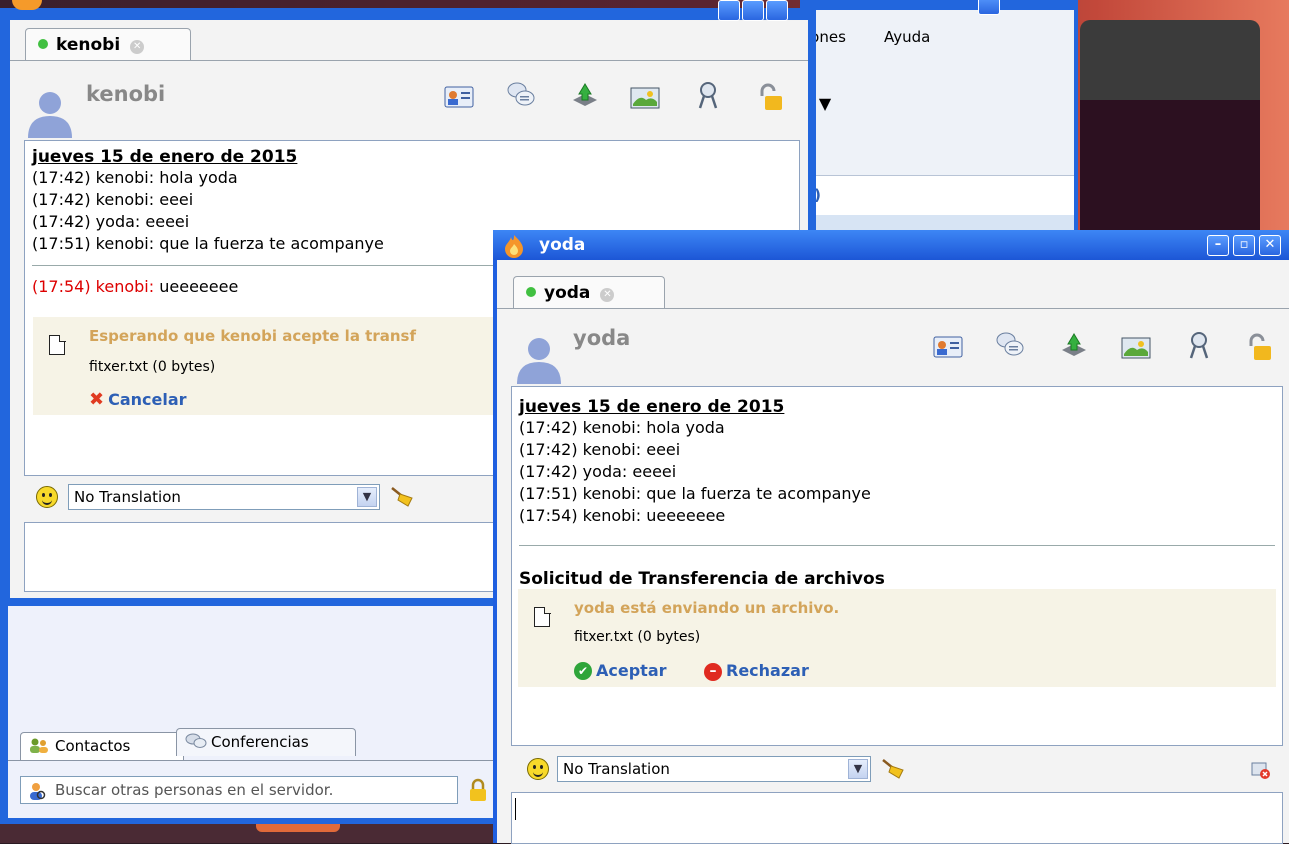  I want to click on pending-message-text: ueeeeeee, so click(199, 286).